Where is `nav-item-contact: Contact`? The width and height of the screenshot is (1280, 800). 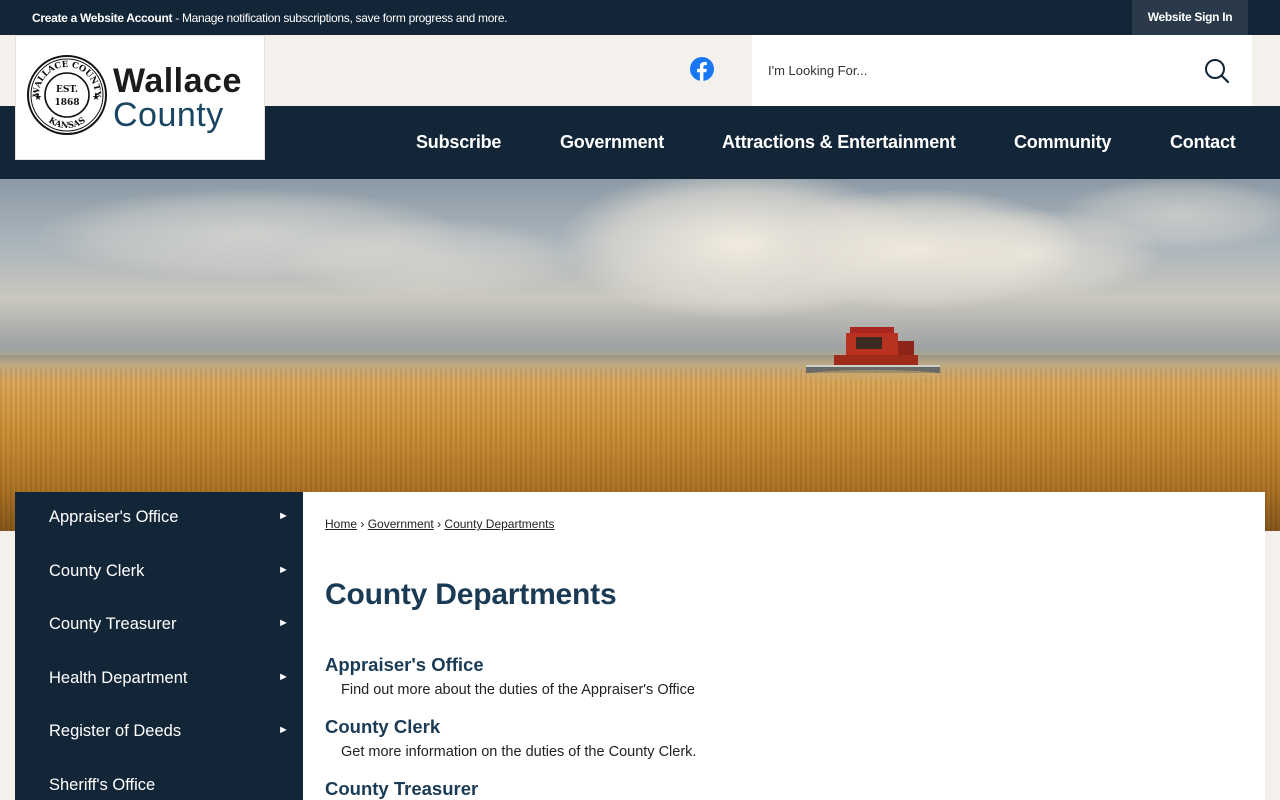 nav-item-contact: Contact is located at coordinates (1203, 142).